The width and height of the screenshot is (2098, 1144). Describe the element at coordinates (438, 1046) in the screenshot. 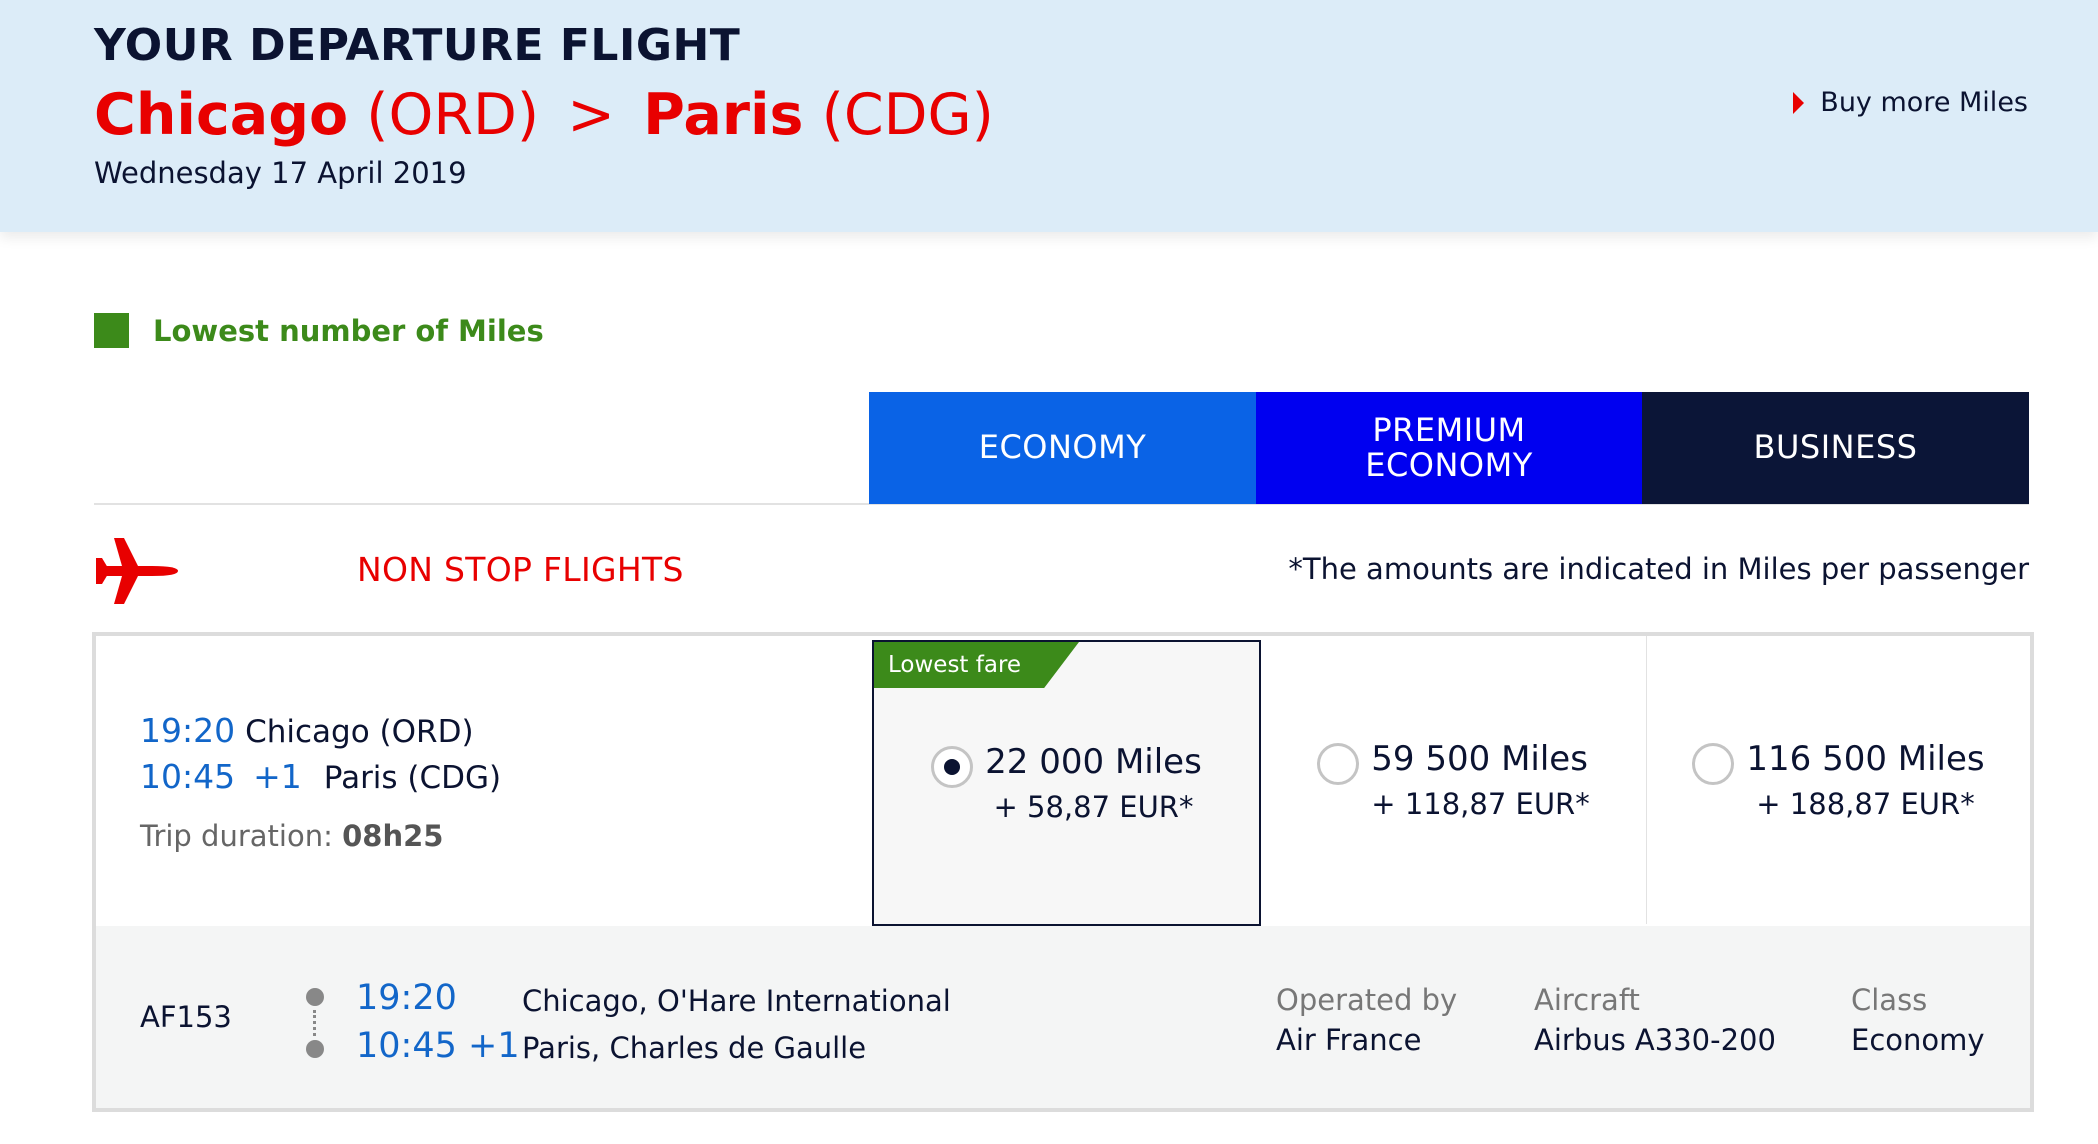

I see `segment-arrival-time: 10:45 +1` at that location.